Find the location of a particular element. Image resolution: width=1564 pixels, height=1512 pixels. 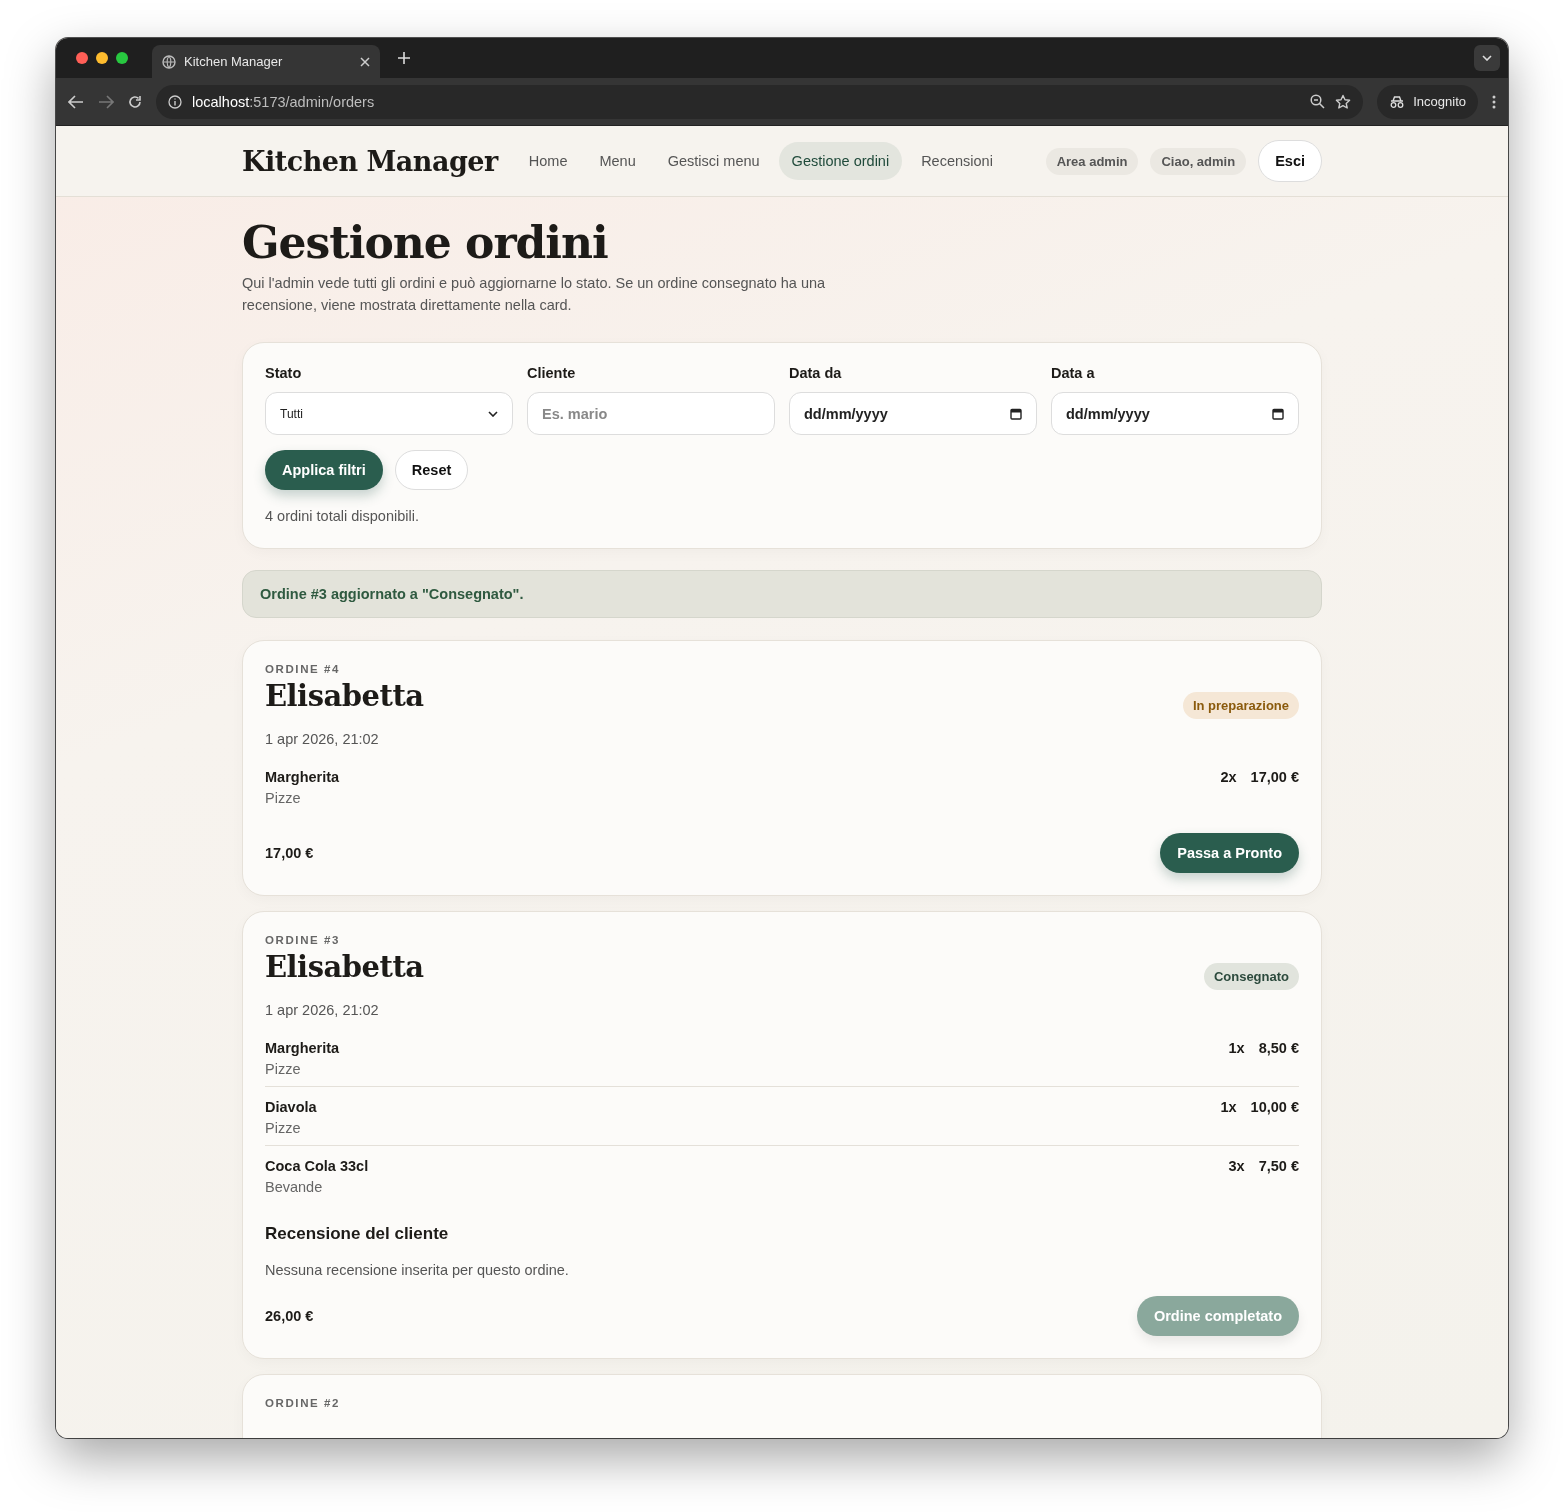

close-window-button is located at coordinates (82, 58).